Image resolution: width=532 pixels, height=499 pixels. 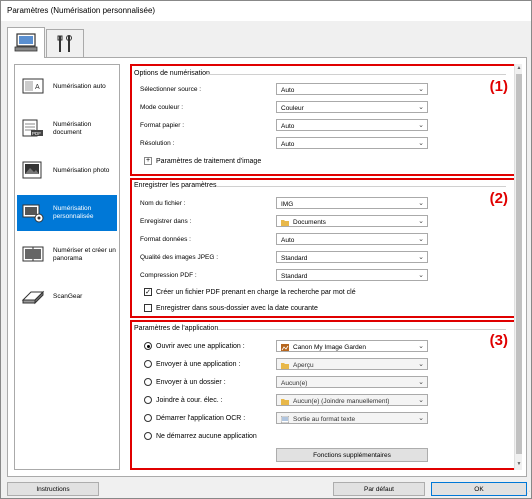 I want to click on save-in-select: Documents ⌄, so click(x=352, y=221).